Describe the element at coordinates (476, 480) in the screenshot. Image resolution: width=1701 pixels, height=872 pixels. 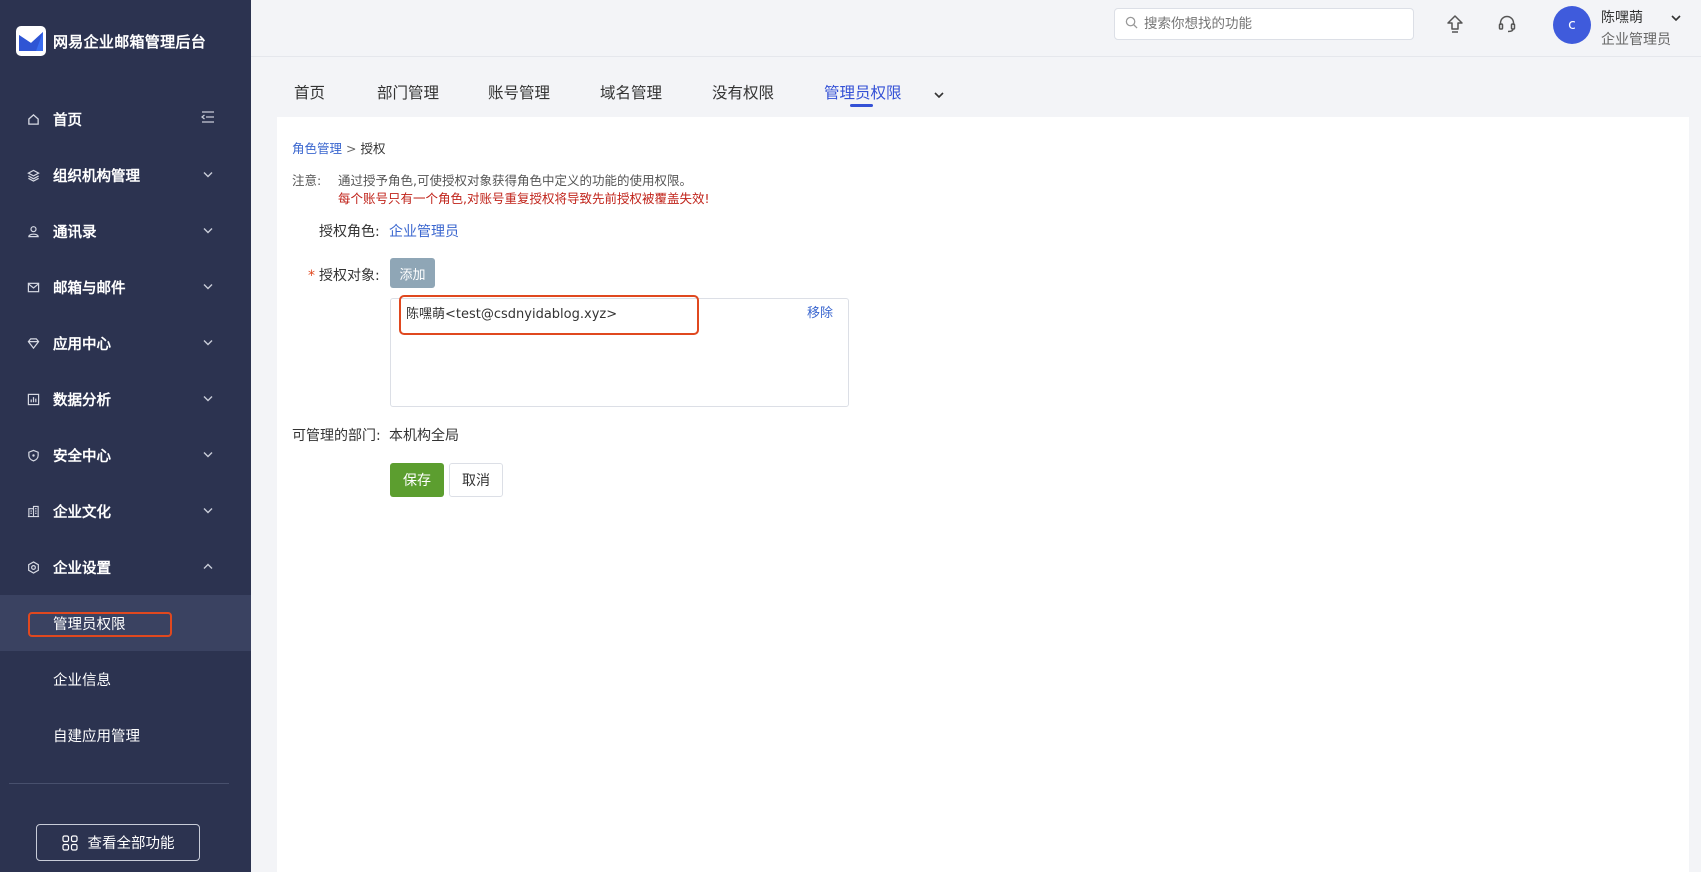
I see `cancel-button: 取消` at that location.